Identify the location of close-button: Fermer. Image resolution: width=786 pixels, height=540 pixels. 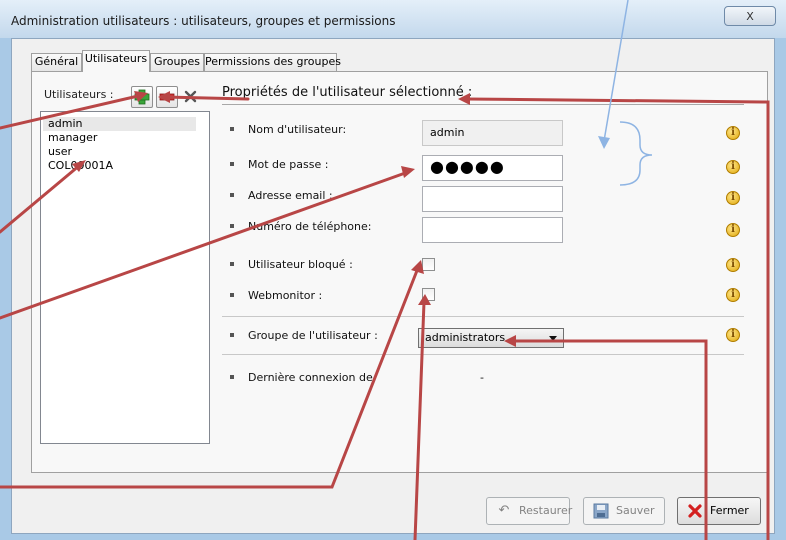
(719, 511).